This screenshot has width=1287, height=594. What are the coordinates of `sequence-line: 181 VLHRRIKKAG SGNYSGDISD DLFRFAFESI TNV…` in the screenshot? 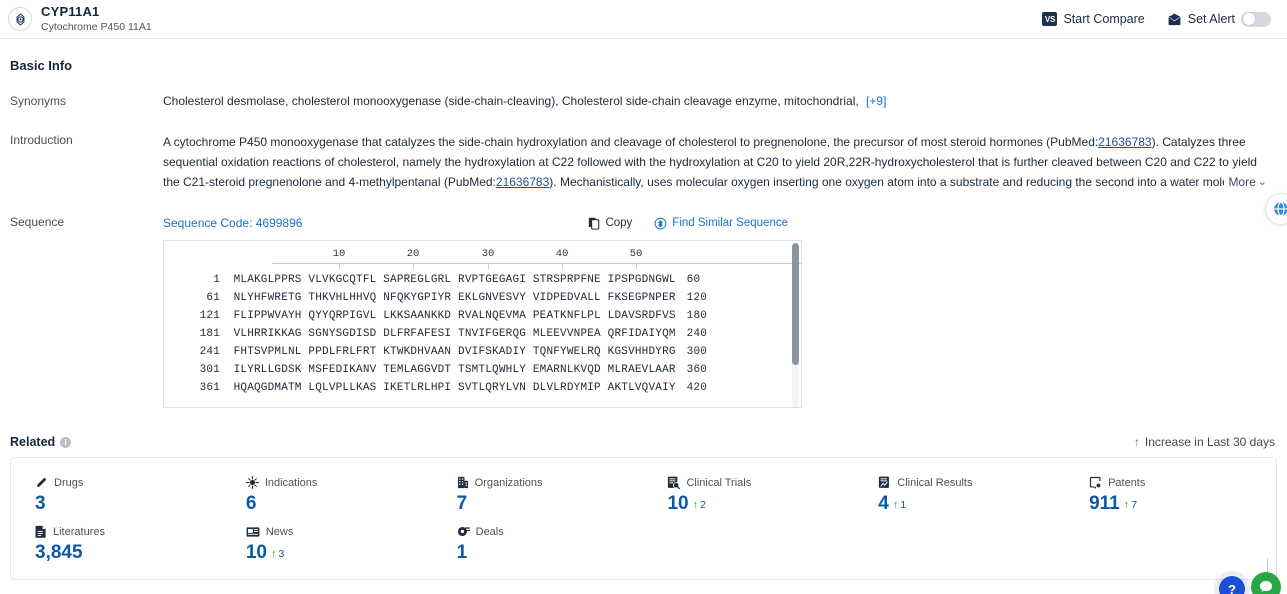 It's located at (488, 334).